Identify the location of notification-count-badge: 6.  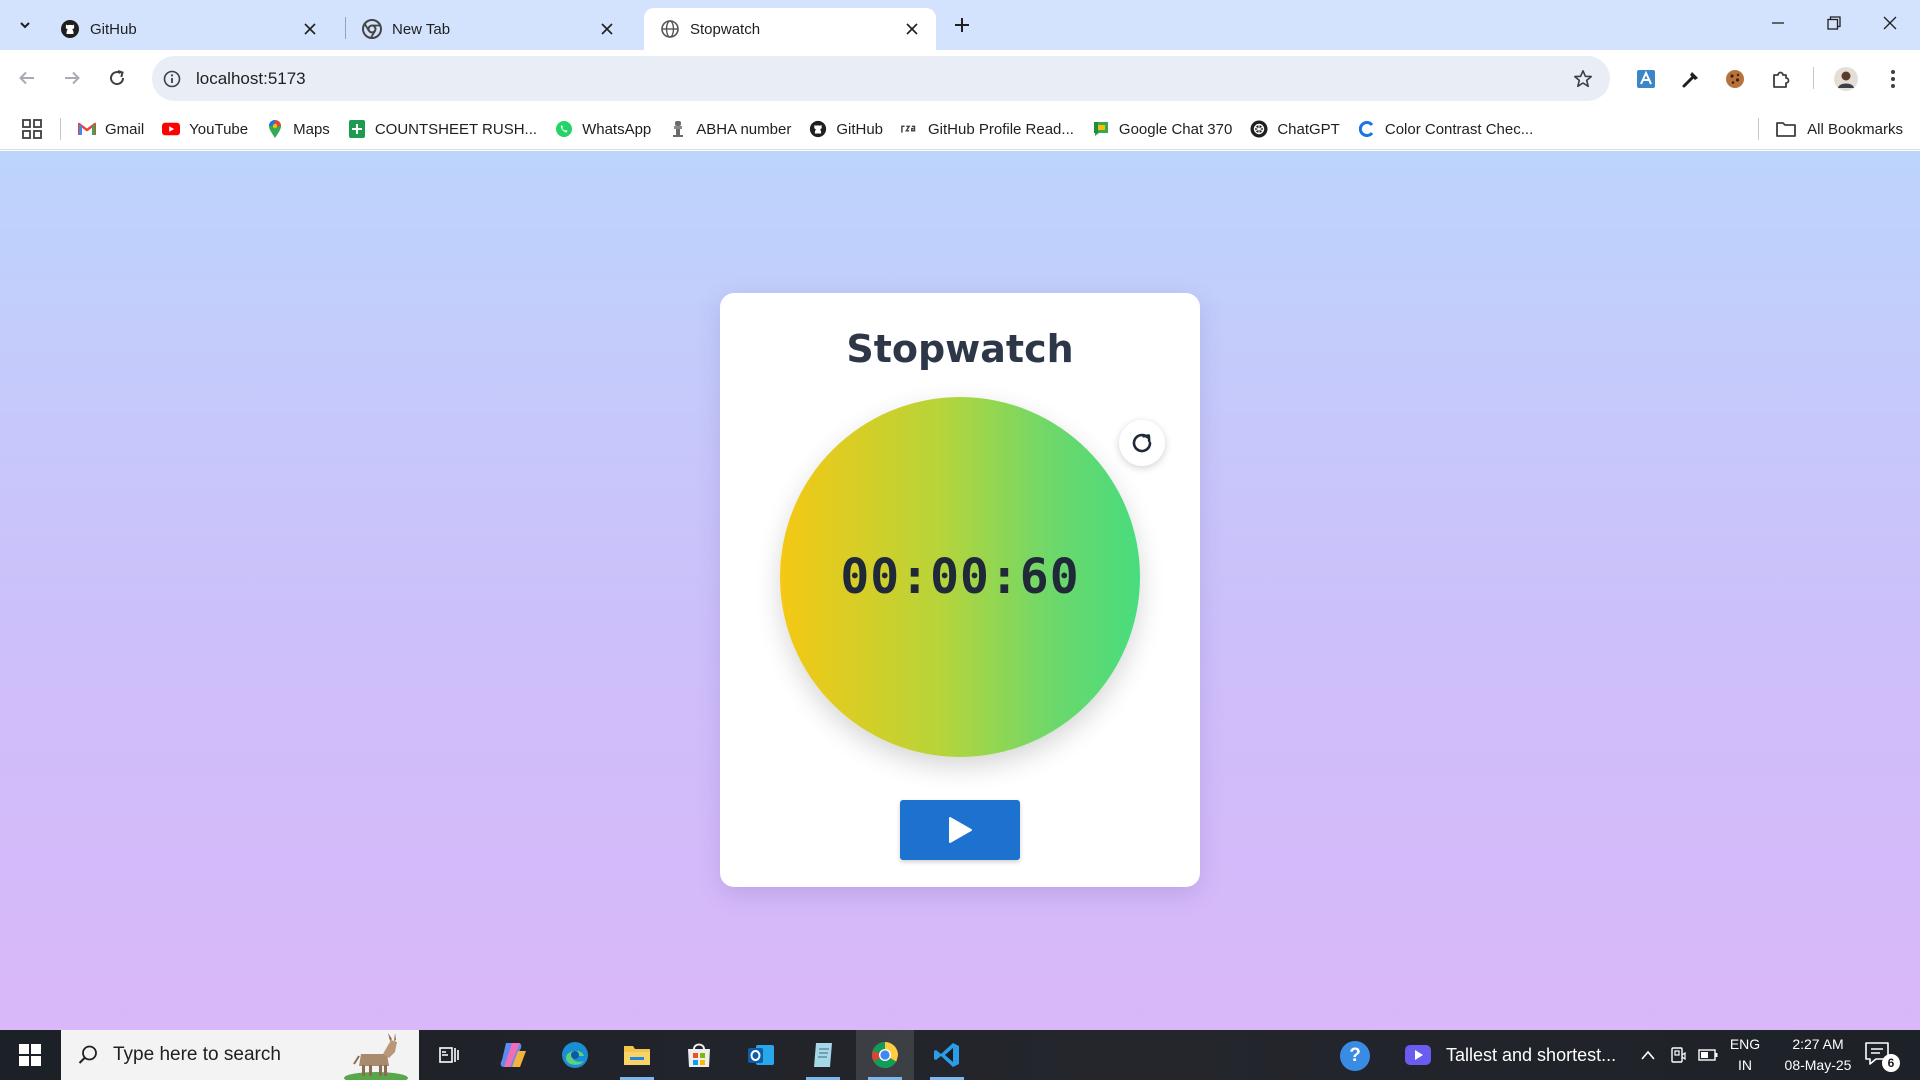
(1891, 1063).